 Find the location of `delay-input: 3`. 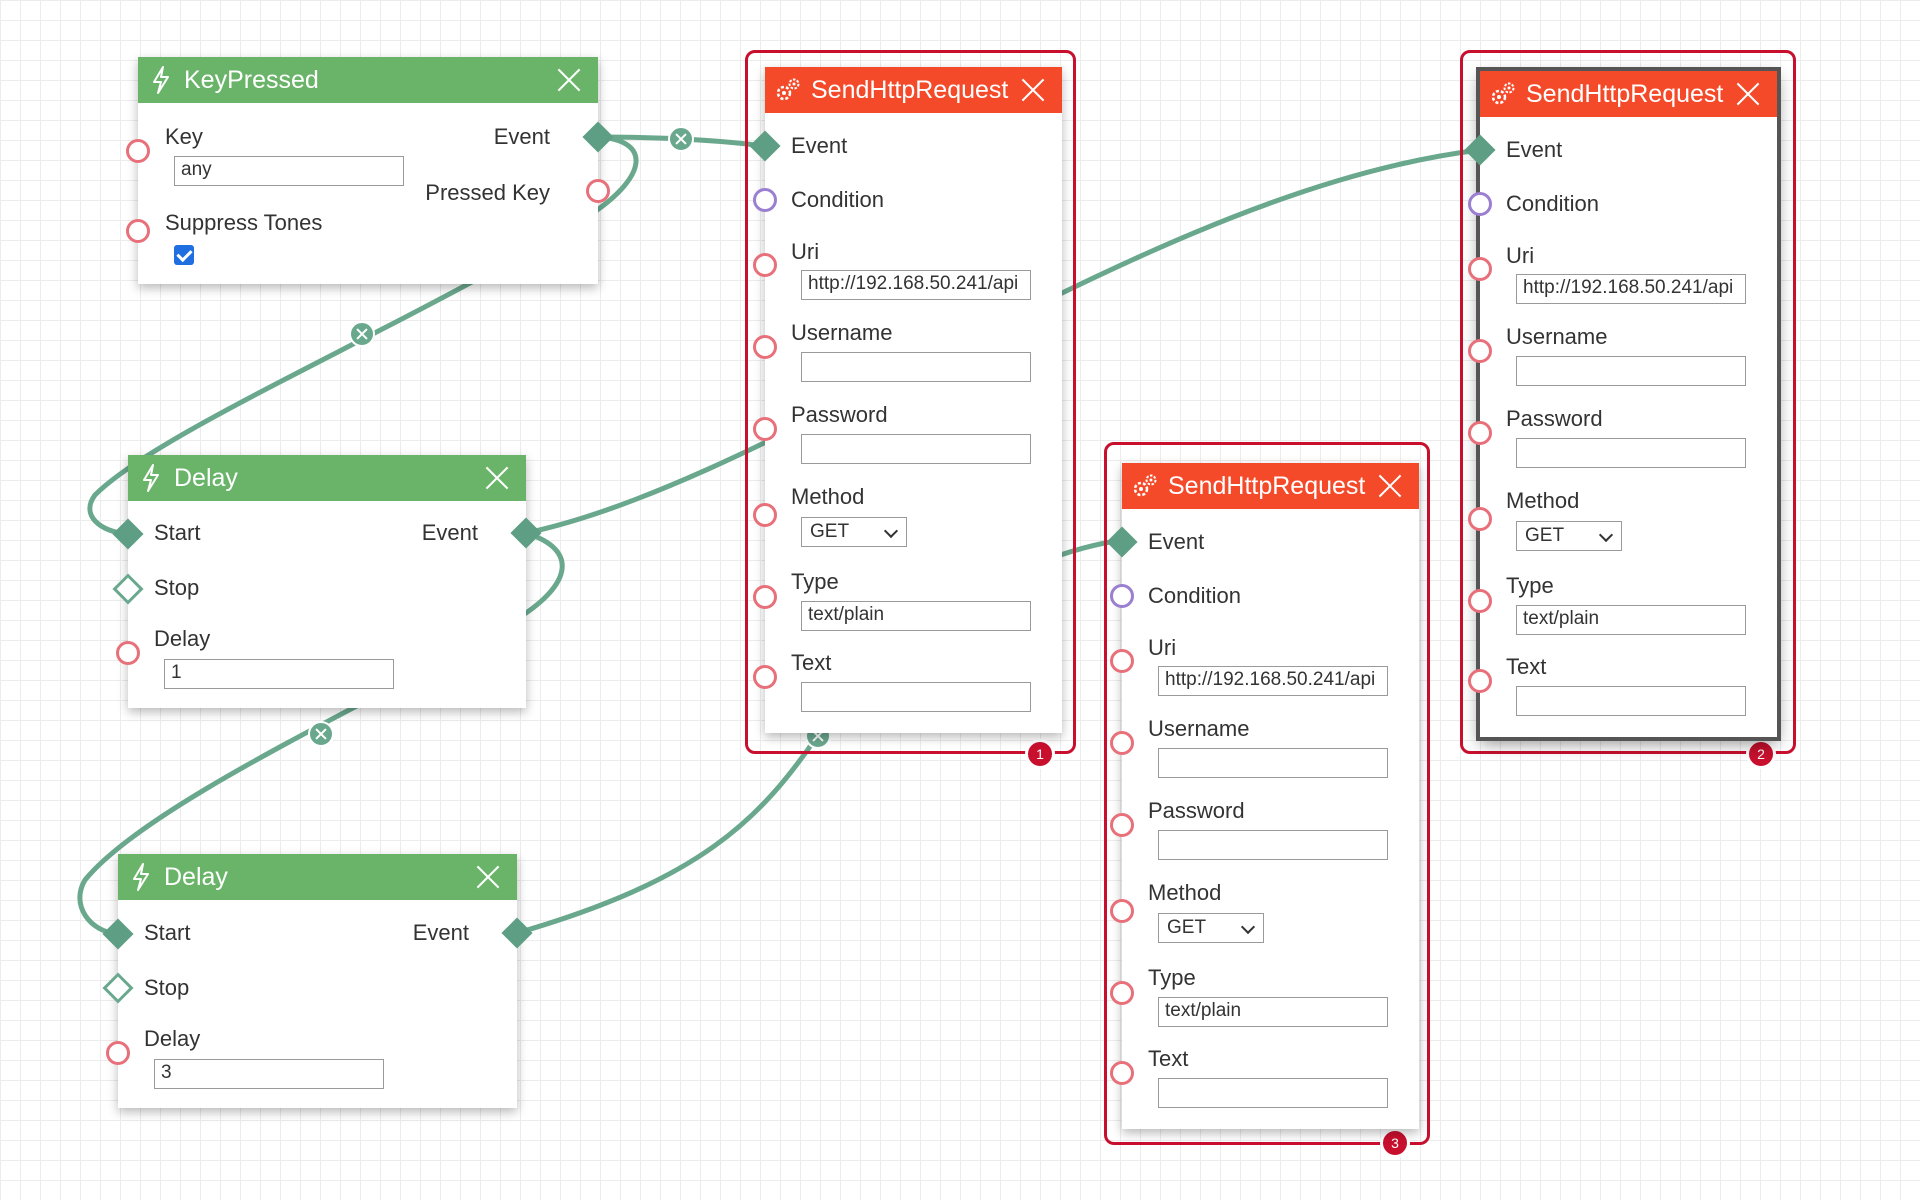

delay-input: 3 is located at coordinates (269, 1074).